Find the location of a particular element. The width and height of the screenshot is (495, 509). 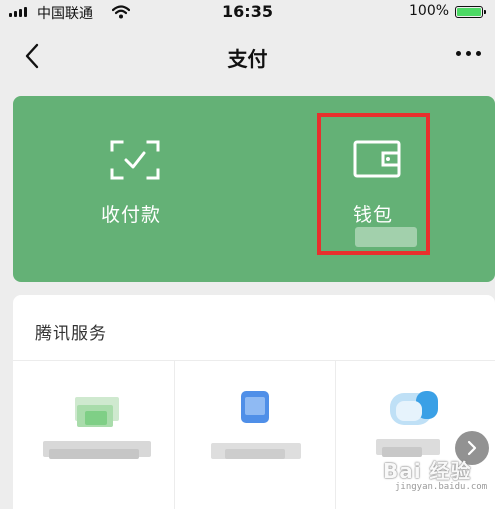

watermark-main: Bai 经验 is located at coordinates (427, 471).